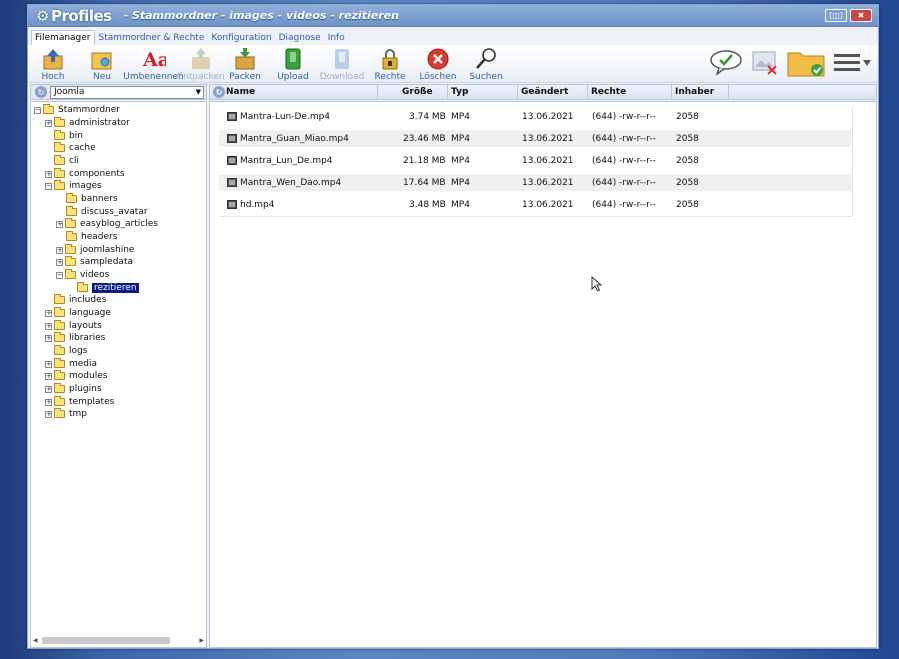 The width and height of the screenshot is (899, 659). Describe the element at coordinates (245, 64) in the screenshot. I see `packen-button: Packen` at that location.